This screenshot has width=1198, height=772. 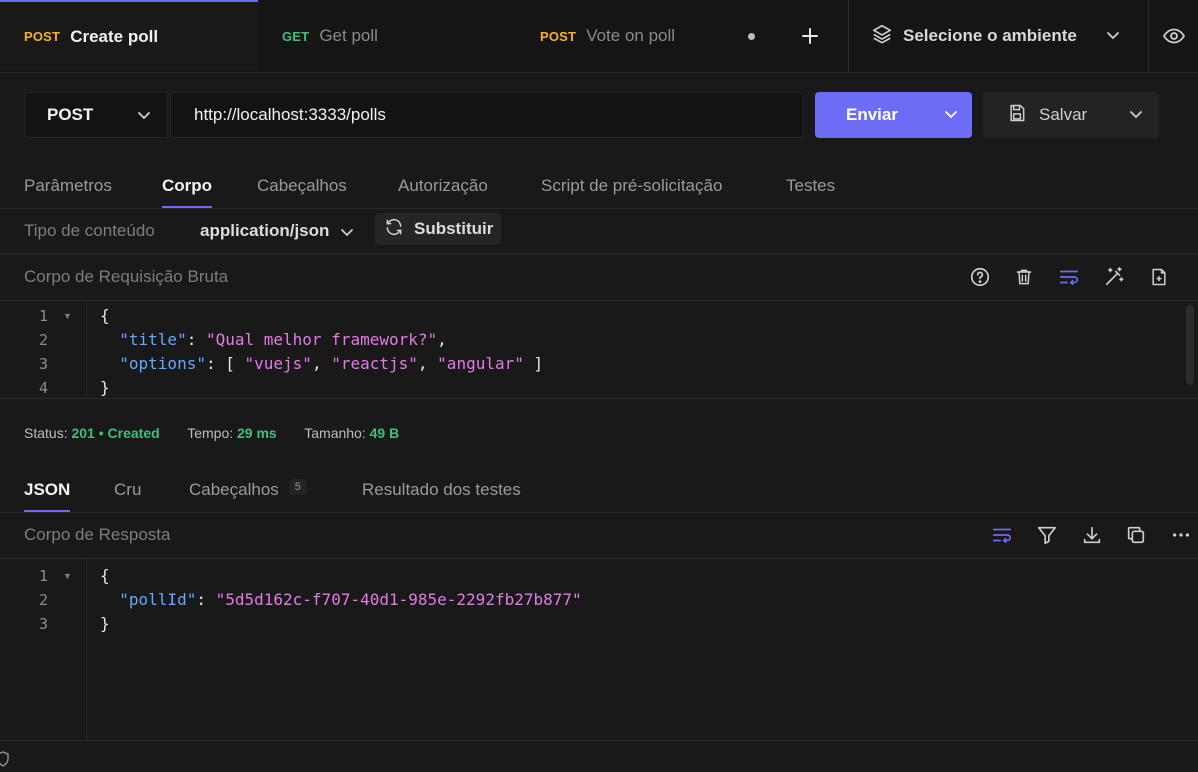 I want to click on json-key: "title", so click(x=153, y=339).